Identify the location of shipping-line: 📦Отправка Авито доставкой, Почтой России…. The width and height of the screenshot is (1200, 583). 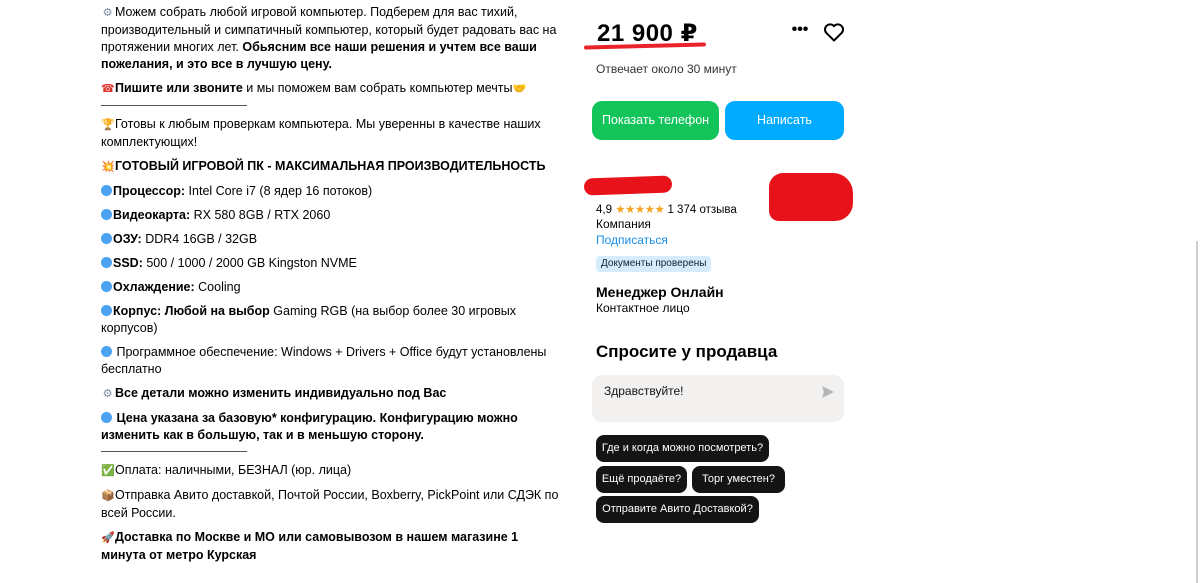
(331, 504).